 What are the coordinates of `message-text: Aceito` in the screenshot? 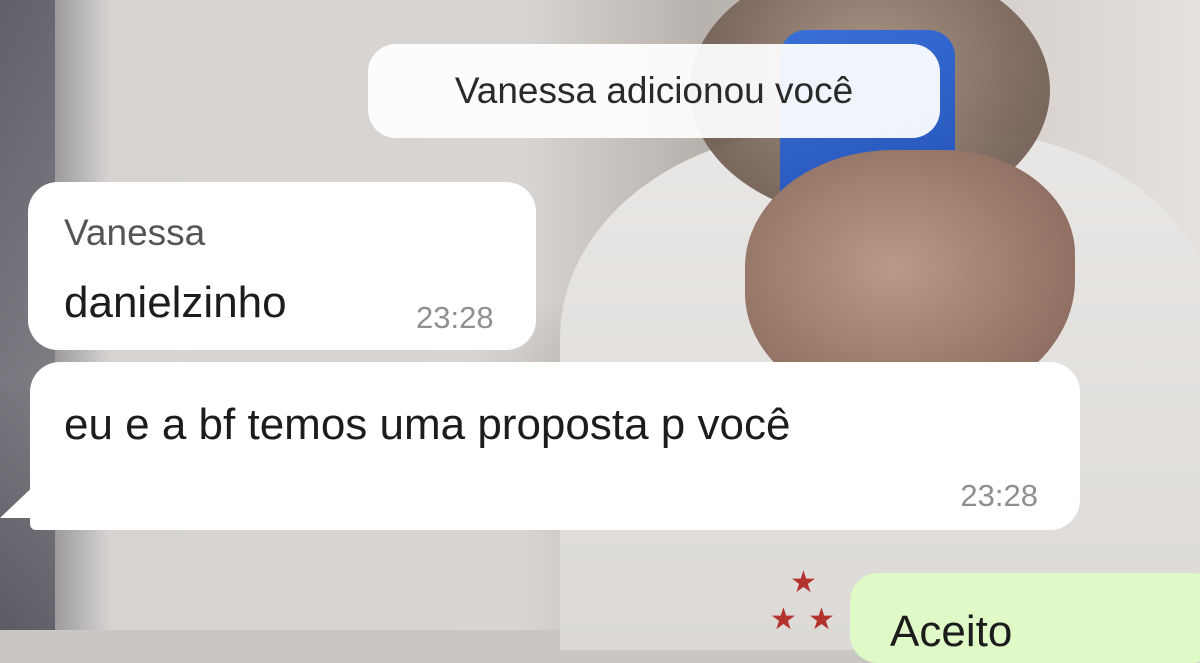 It's located at (951, 631).